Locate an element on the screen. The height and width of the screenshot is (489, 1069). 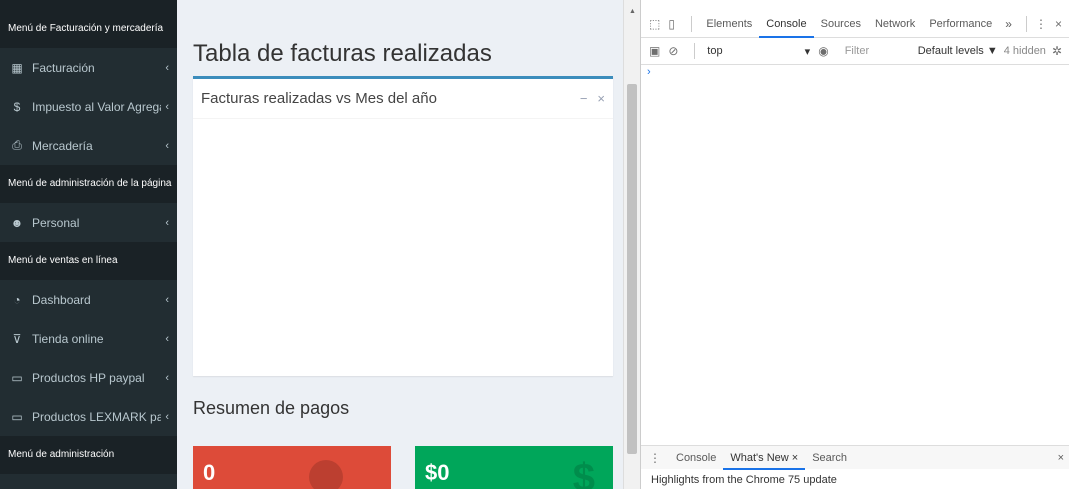
stat-value: $0 is located at coordinates (437, 472).